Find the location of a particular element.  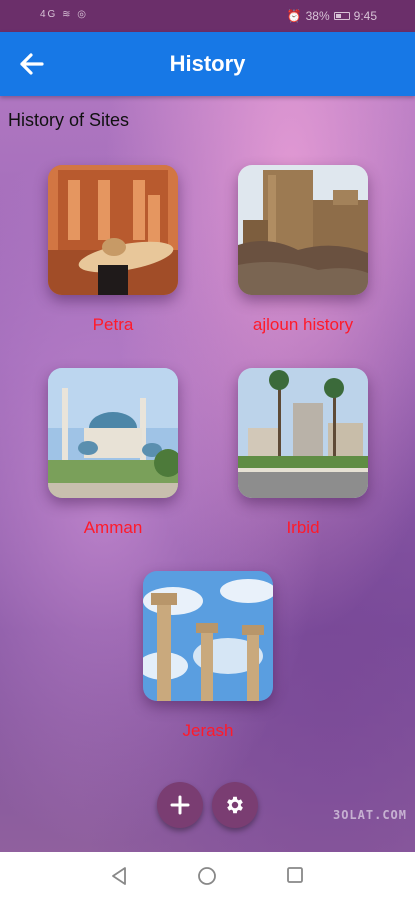

nav-recents-button is located at coordinates (295, 877).